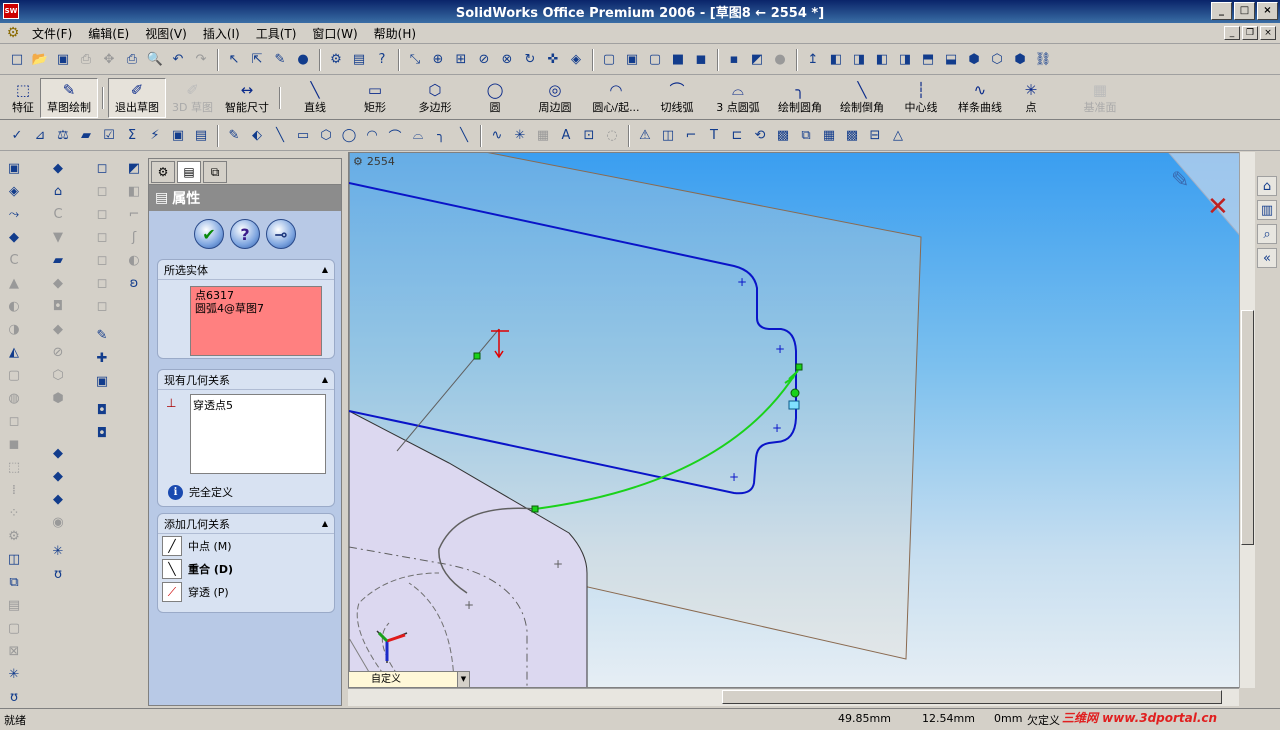 This screenshot has height=730, width=1280. What do you see at coordinates (836, 60) in the screenshot?
I see `front-view-icon: ◧` at bounding box center [836, 60].